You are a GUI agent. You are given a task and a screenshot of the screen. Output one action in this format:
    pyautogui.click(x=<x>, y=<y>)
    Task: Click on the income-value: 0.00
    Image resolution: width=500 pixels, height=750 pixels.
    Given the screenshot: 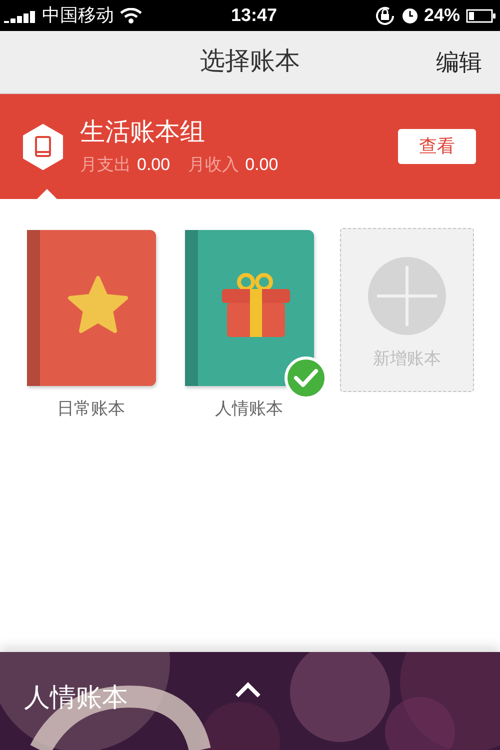 What is the action you would take?
    pyautogui.click(x=261, y=165)
    